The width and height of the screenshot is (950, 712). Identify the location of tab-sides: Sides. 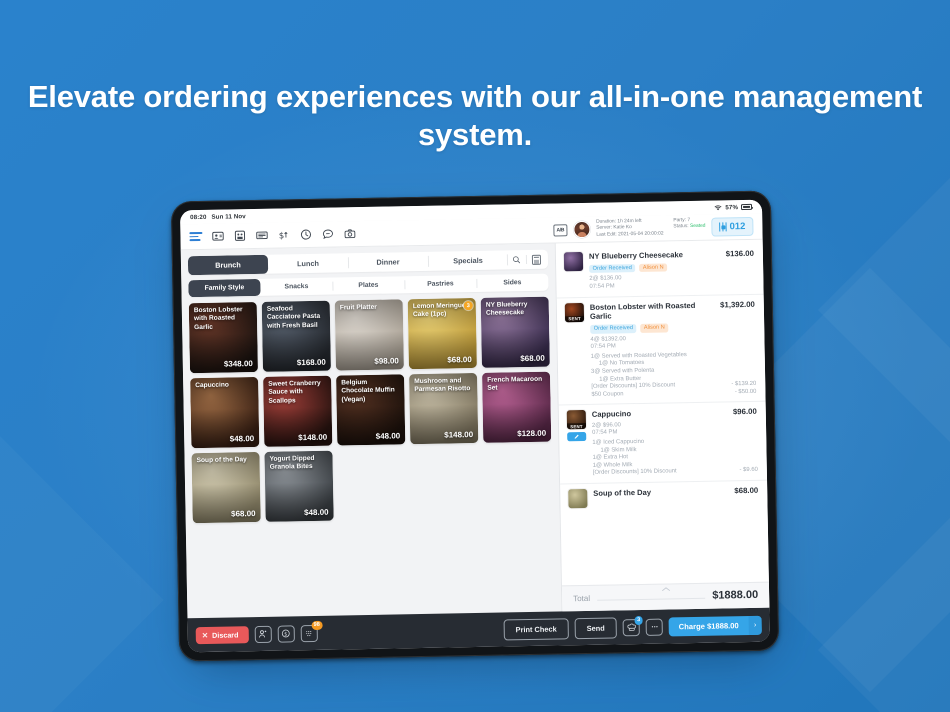
(512, 283).